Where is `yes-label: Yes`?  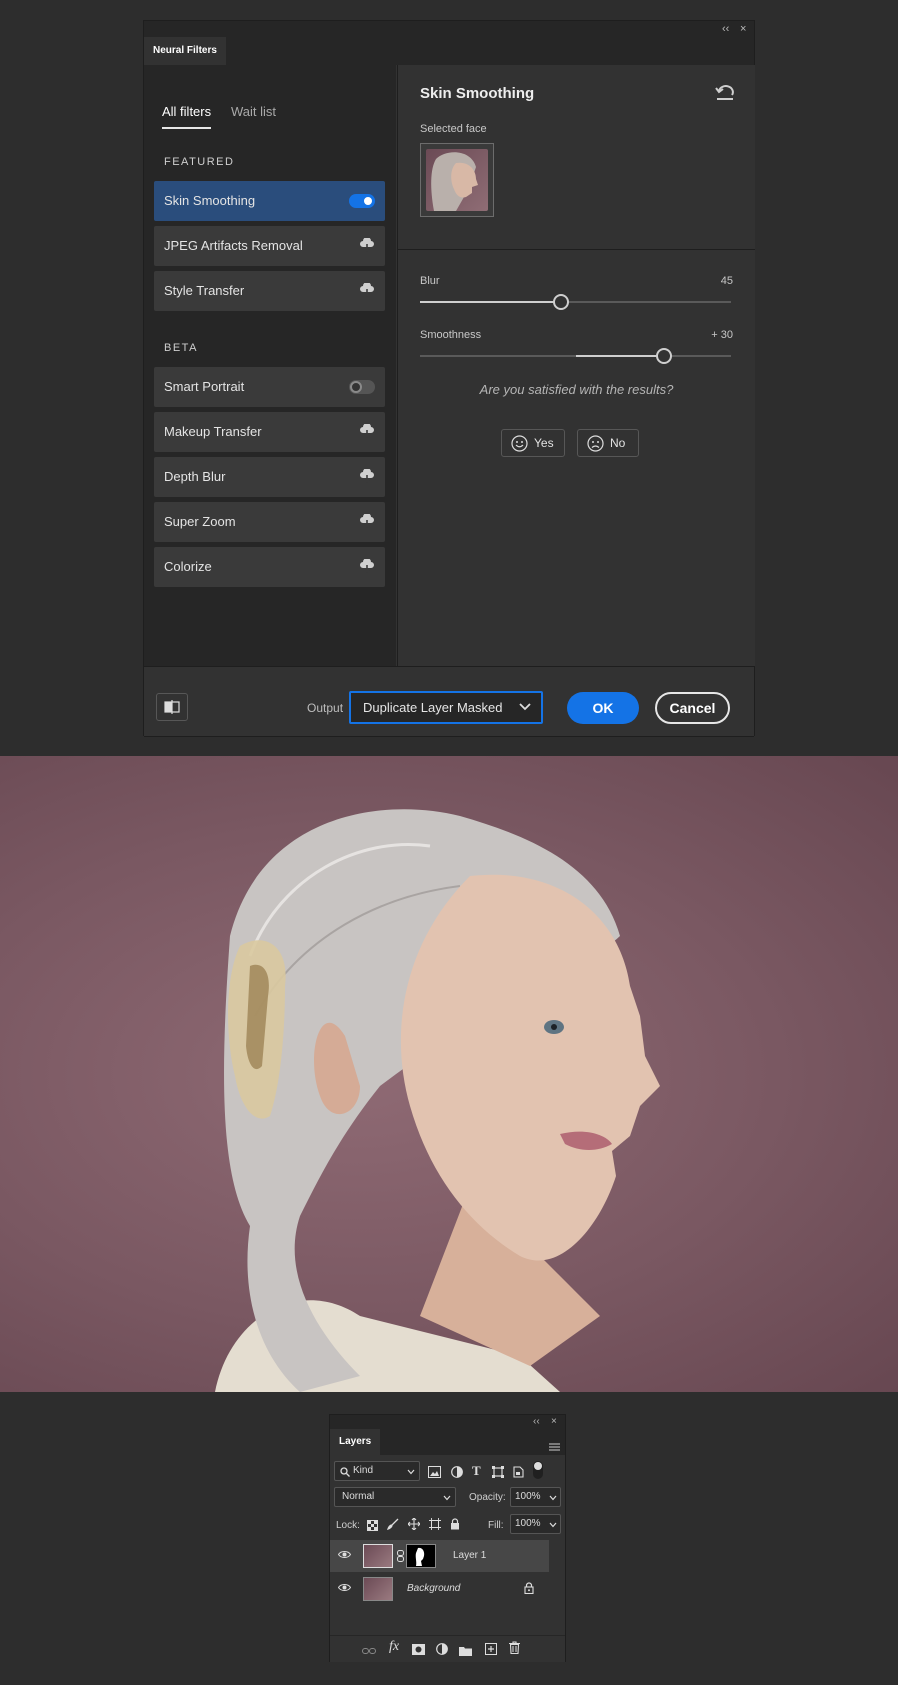
yes-label: Yes is located at coordinates (544, 443).